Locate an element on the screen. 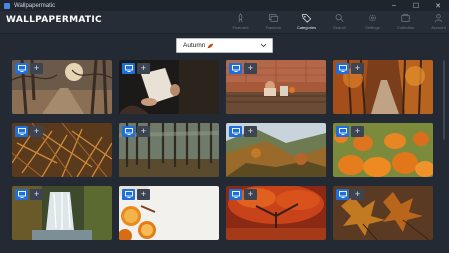 The image size is (449, 253). images-icon is located at coordinates (273, 18).